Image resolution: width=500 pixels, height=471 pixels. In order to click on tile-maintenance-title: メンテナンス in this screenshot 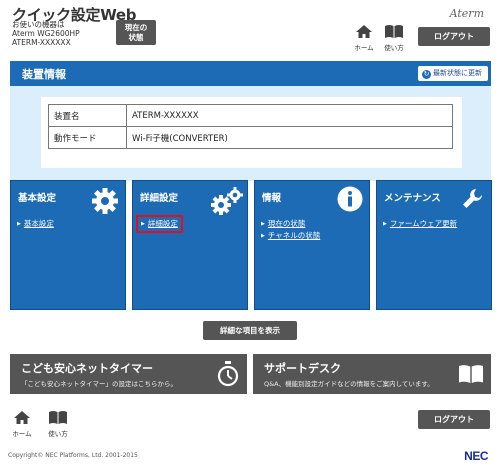, I will do `click(412, 198)`.